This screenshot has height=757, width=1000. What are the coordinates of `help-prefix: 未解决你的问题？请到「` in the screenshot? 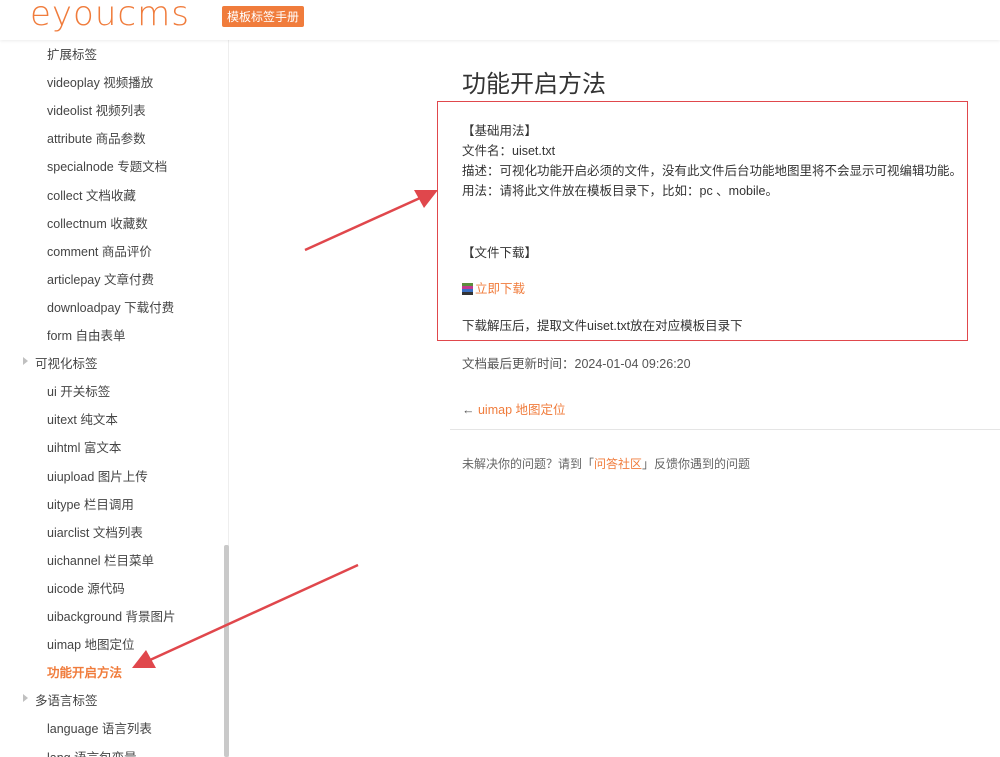 It's located at (528, 464).